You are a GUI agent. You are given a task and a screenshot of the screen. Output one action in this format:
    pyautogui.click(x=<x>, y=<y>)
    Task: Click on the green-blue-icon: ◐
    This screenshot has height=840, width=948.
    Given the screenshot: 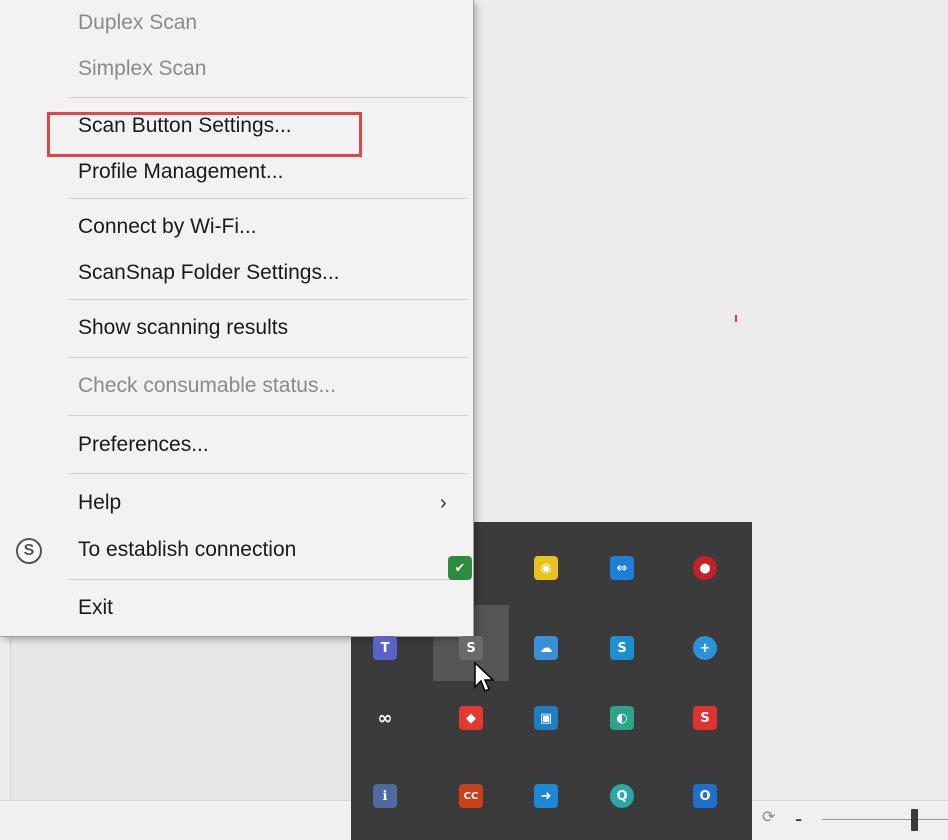 What is the action you would take?
    pyautogui.click(x=622, y=718)
    